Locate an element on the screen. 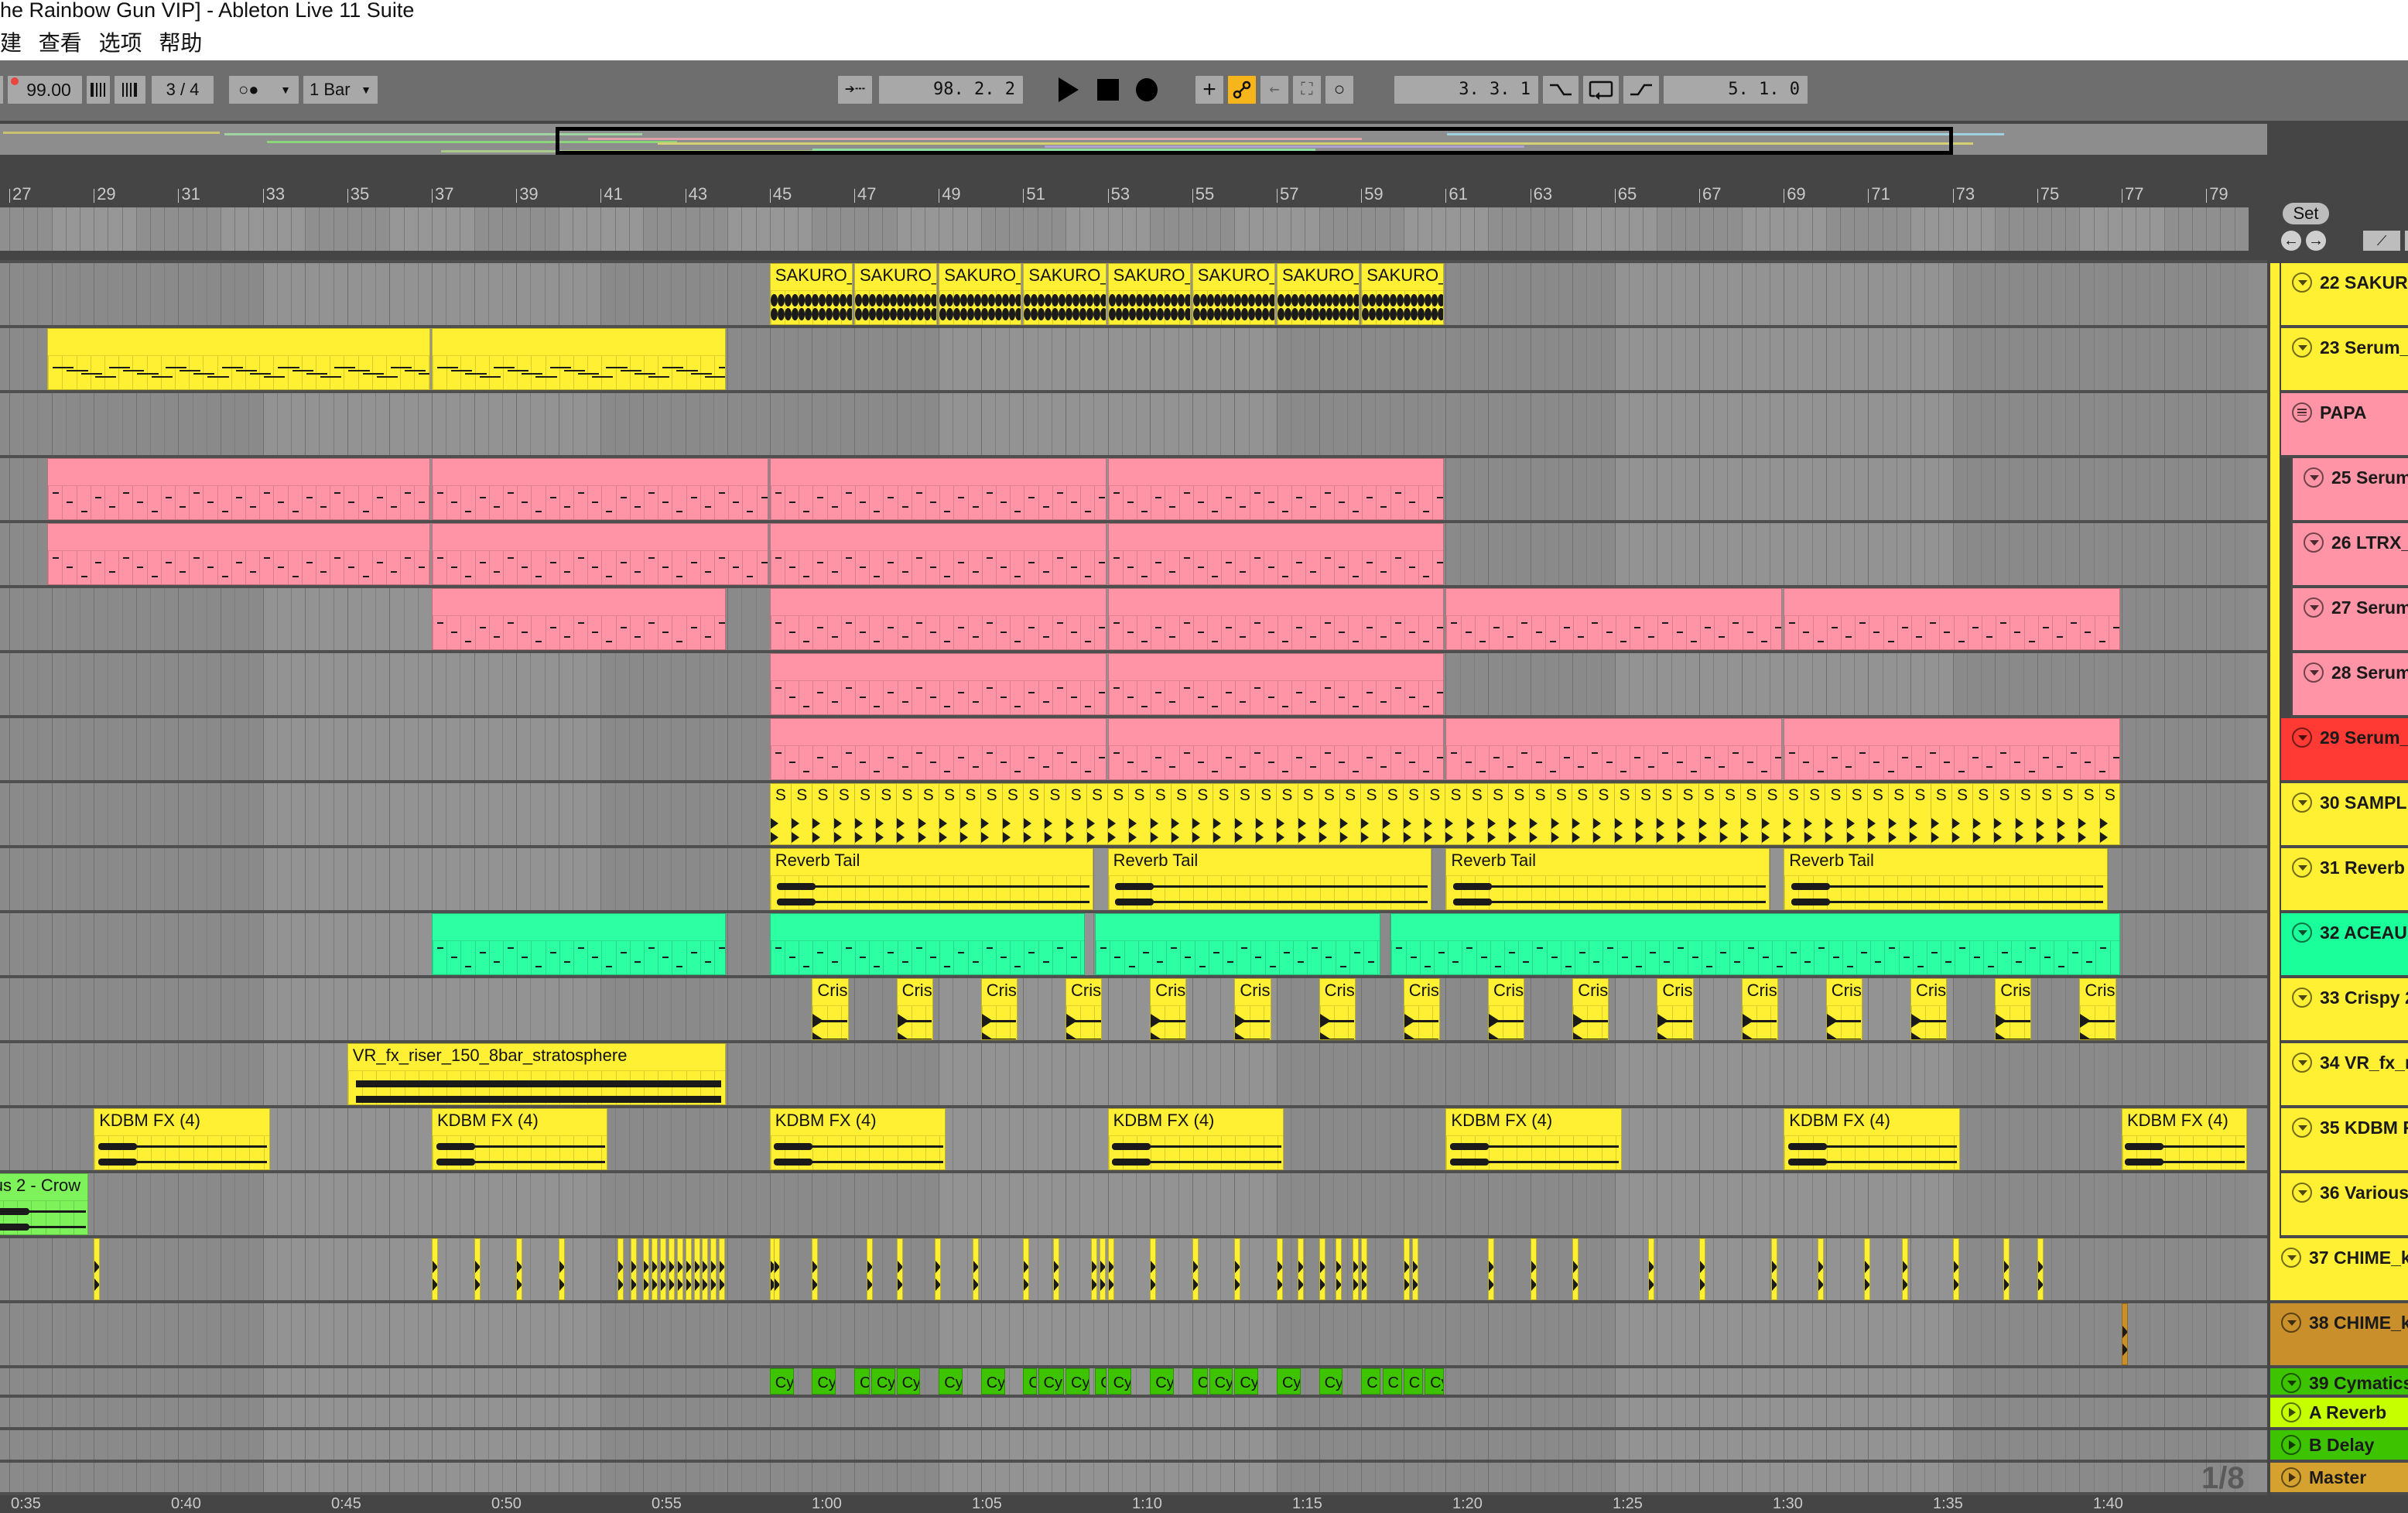  clip: us 2 - Crow is located at coordinates (44, 1204).